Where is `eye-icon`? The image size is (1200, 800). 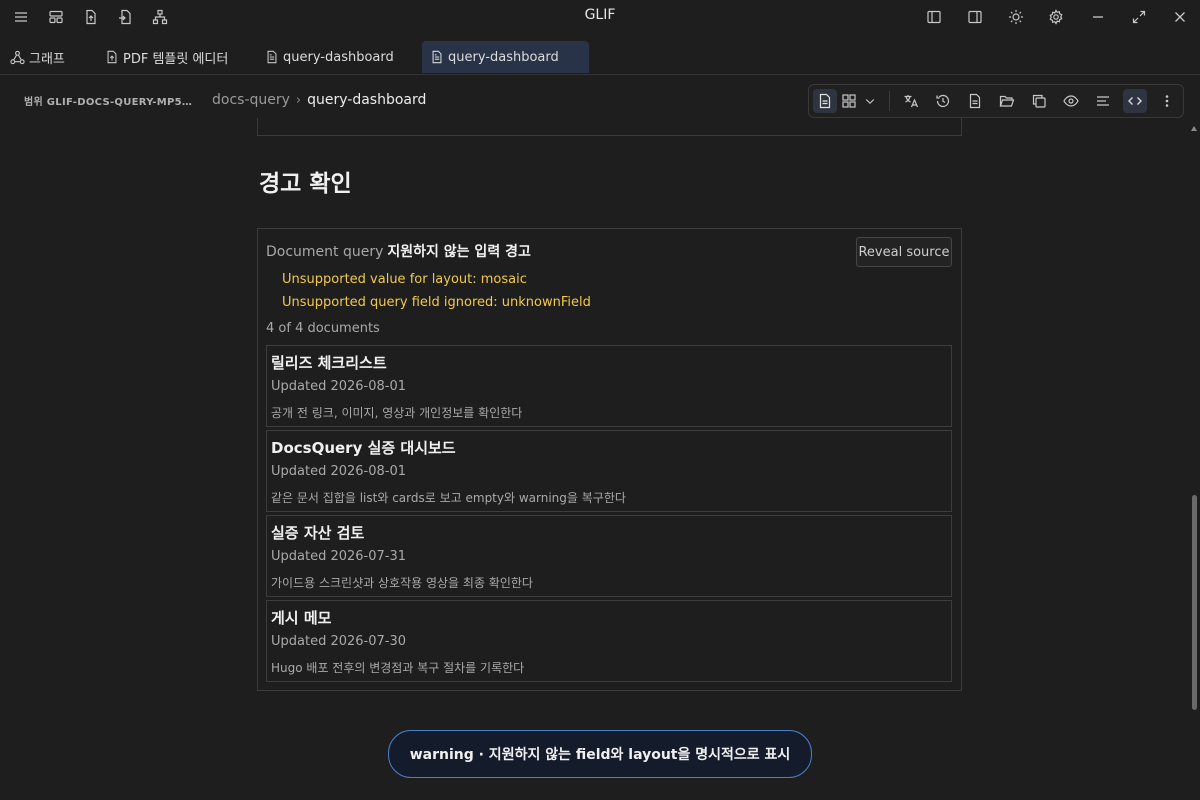
eye-icon is located at coordinates (1071, 101).